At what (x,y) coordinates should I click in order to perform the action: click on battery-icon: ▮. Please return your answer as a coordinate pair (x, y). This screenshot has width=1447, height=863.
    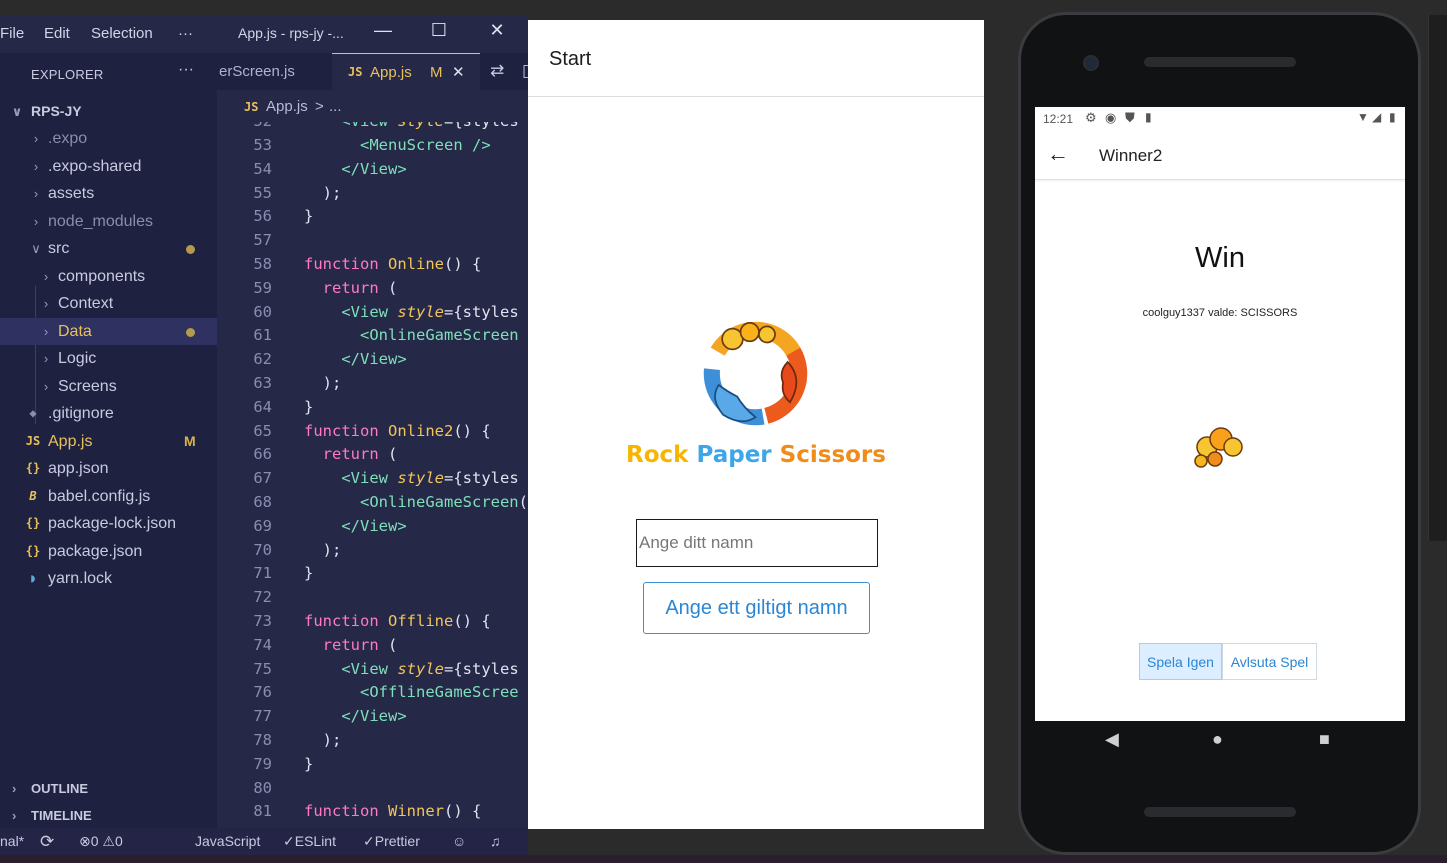
    Looking at the image, I should click on (1392, 117).